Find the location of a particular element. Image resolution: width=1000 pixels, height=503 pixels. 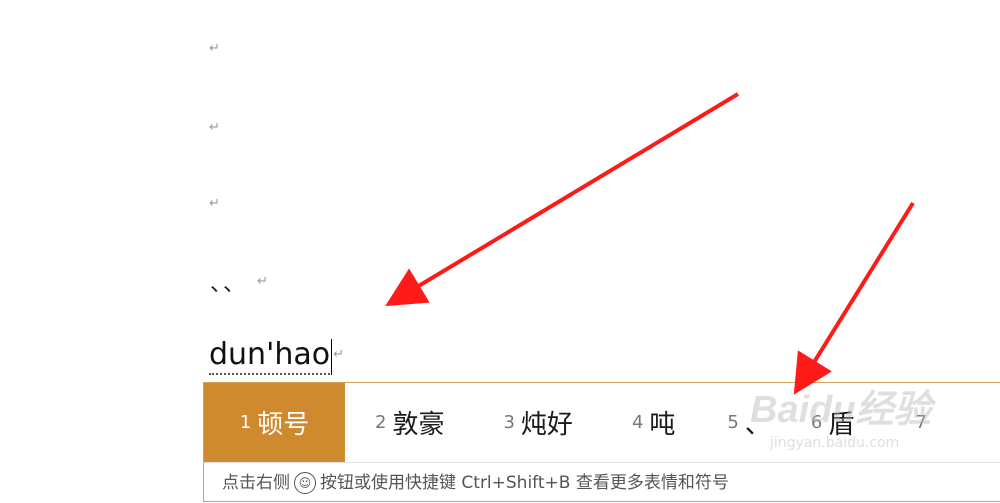

candidate-2: 2 敦豪 is located at coordinates (409, 422).